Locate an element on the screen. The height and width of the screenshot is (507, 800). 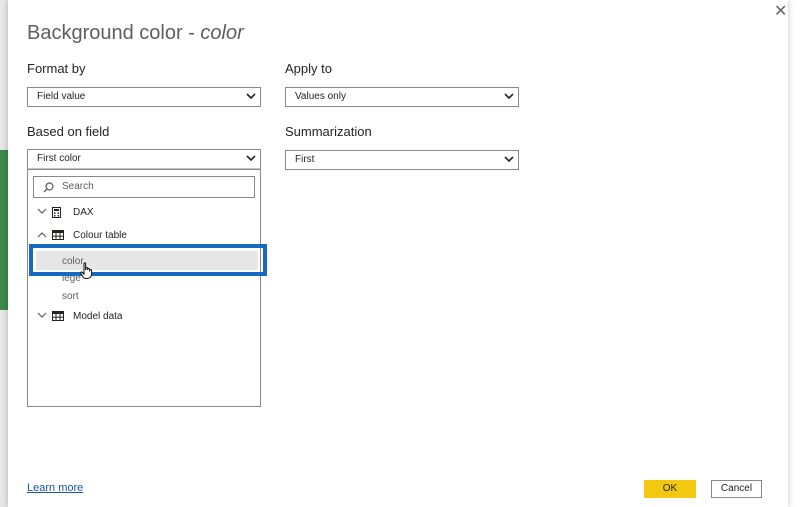
based-on-field-label: Based on field is located at coordinates (68, 131).